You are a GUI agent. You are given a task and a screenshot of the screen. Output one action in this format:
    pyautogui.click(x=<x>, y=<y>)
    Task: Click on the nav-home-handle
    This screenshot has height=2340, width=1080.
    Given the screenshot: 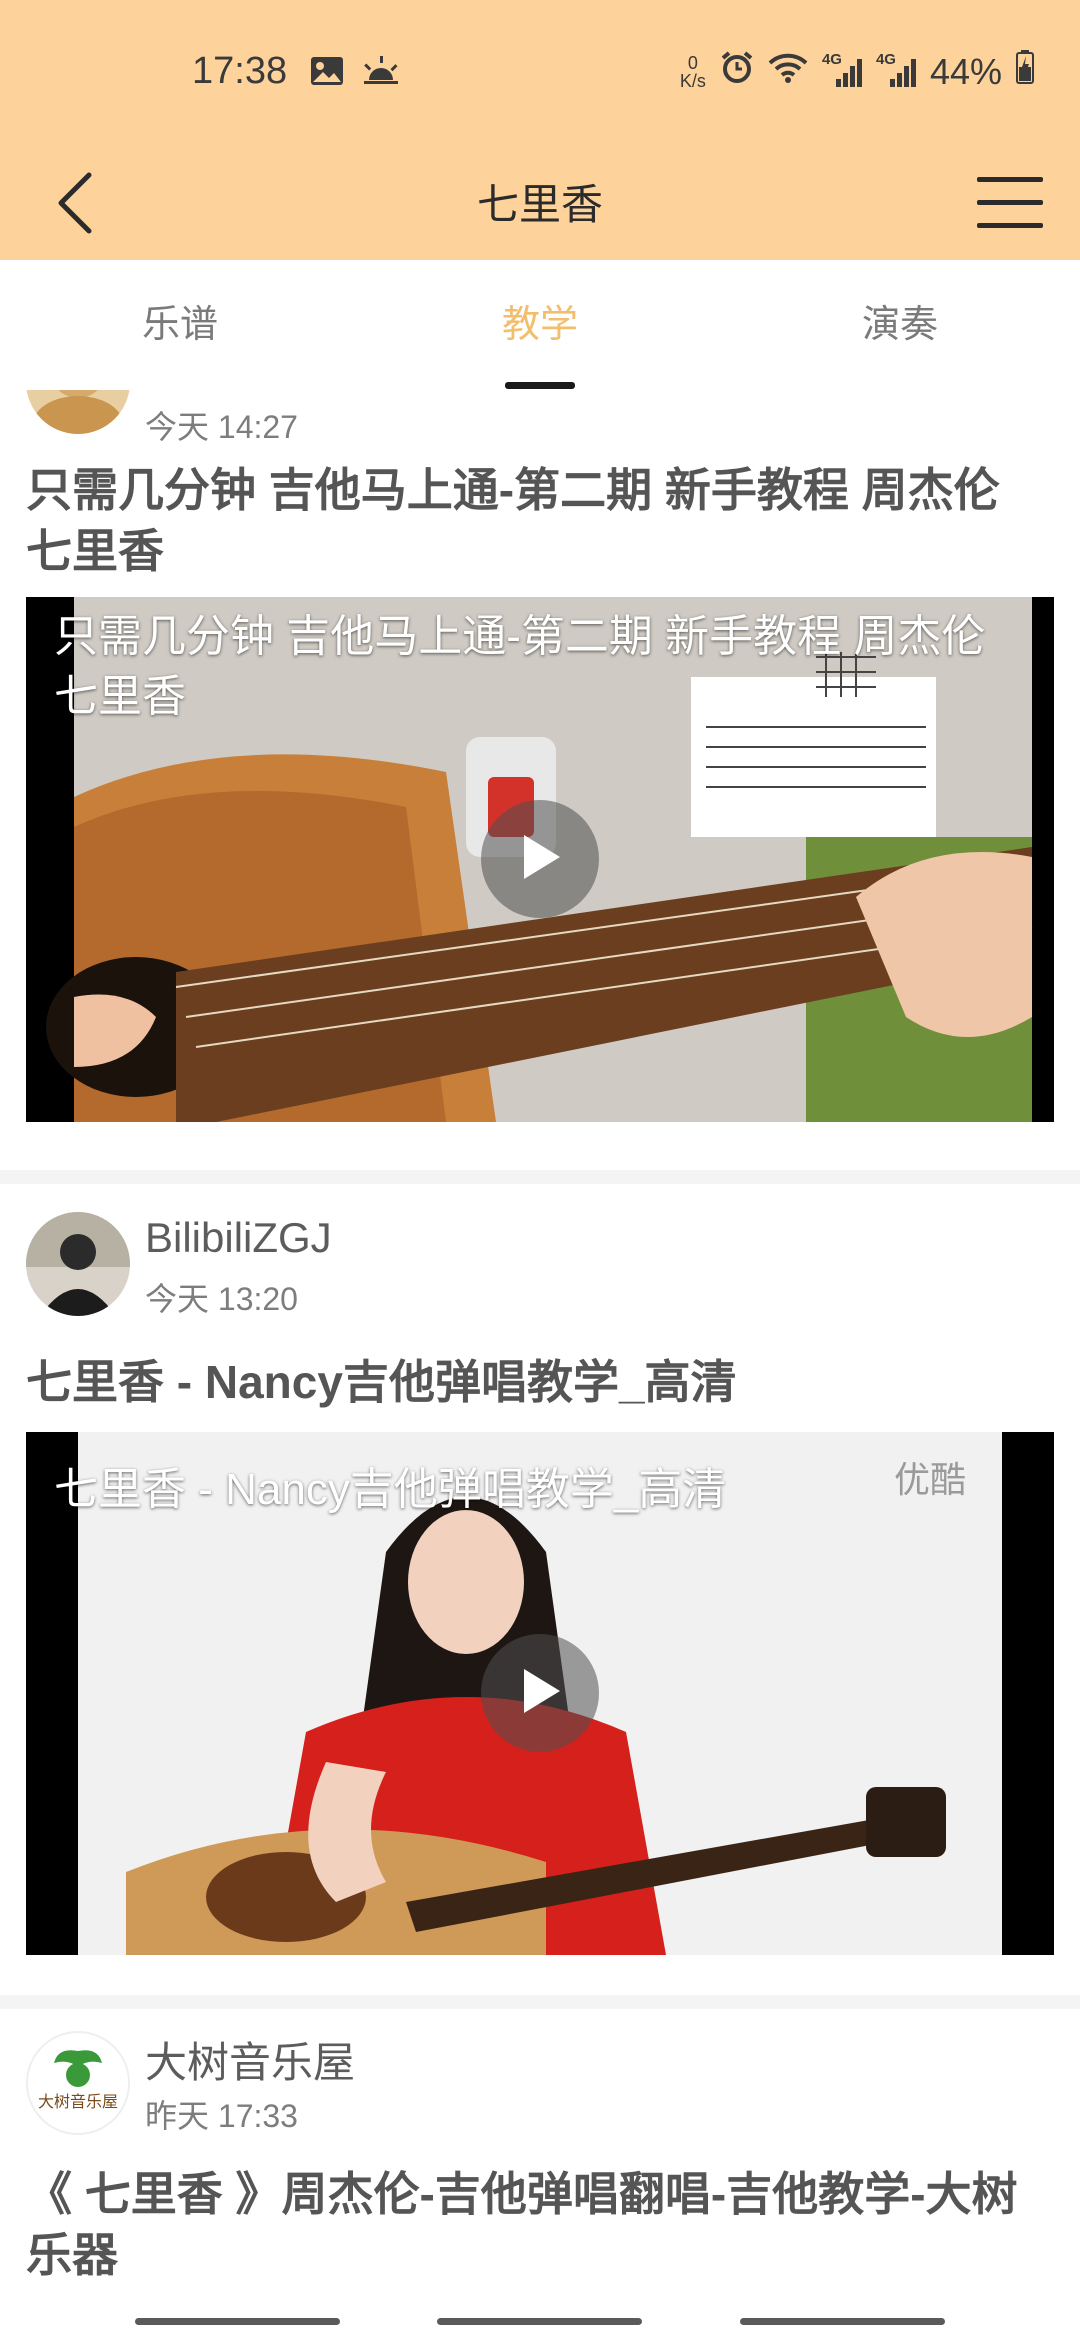 What is the action you would take?
    pyautogui.click(x=539, y=2321)
    